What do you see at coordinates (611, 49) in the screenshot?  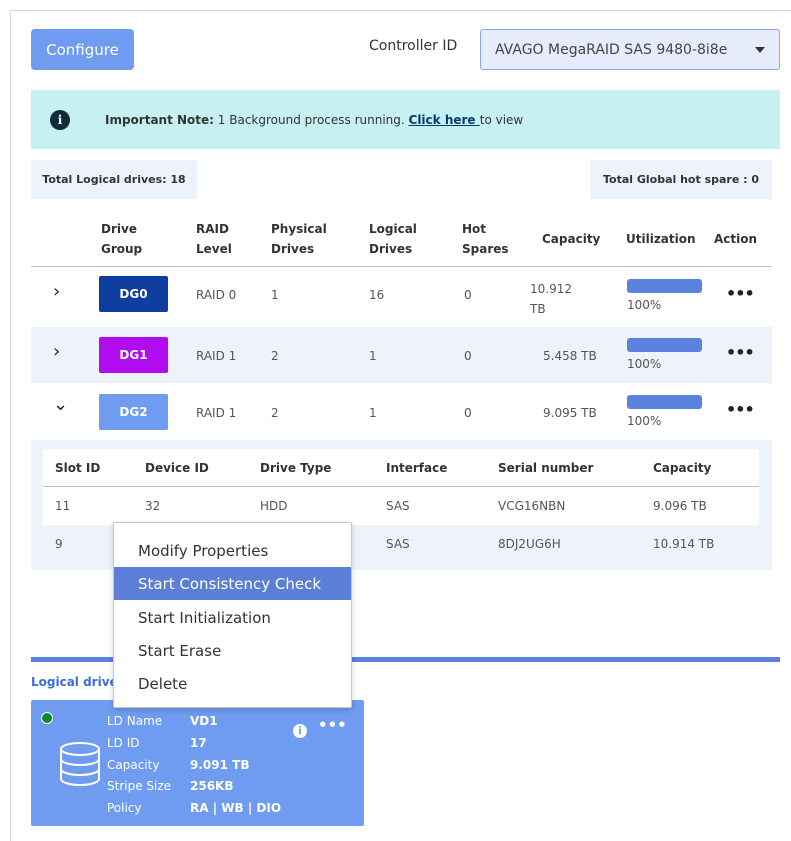 I see `controller-id-value: AVAGO MegaRAID SAS 9480-8i8e` at bounding box center [611, 49].